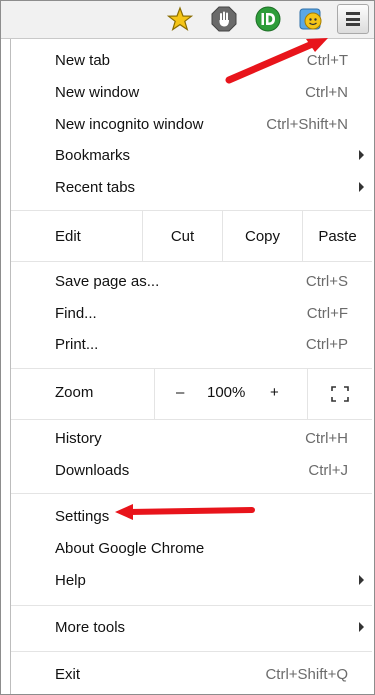  I want to click on menu-item-shortcut: Ctrl+Shift+N, so click(307, 124).